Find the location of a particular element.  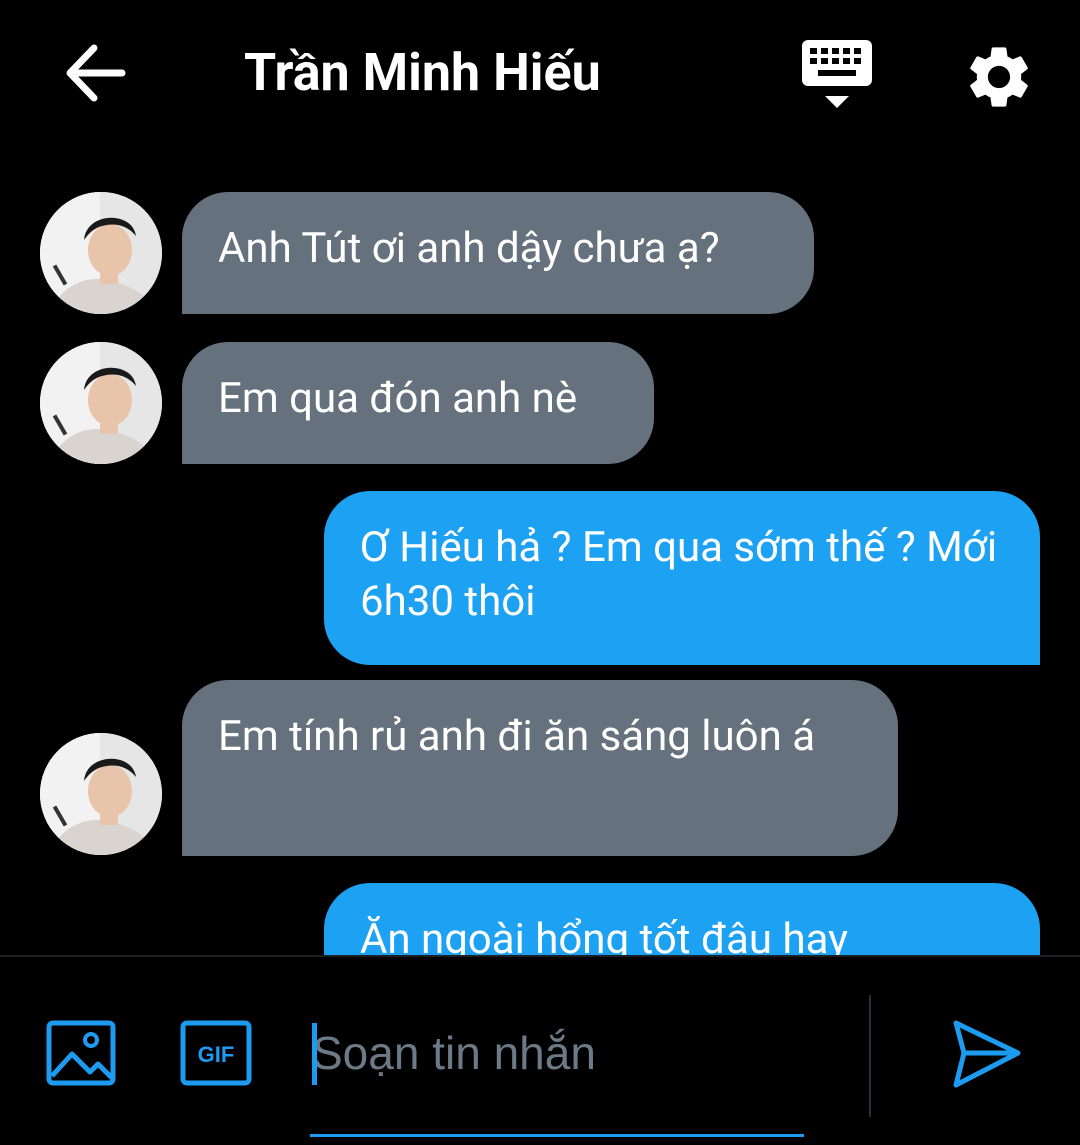

message-text: Anh Tút ơi anh dậy chưa ạ? is located at coordinates (469, 248).